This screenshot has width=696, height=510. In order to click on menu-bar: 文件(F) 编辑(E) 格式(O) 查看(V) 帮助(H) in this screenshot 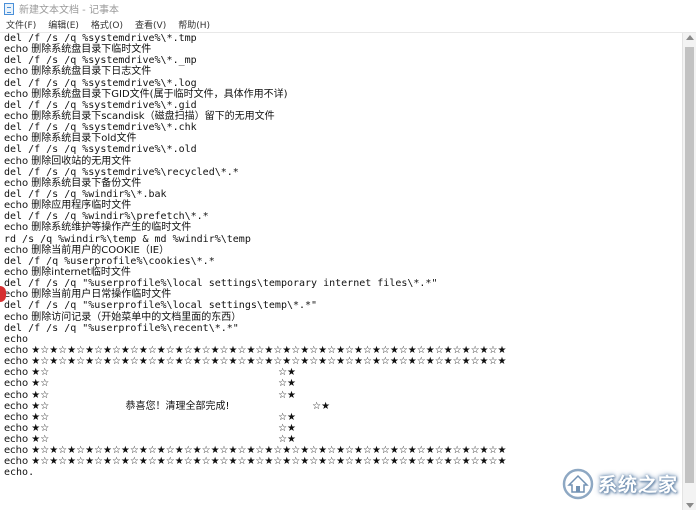, I will do `click(348, 25)`.